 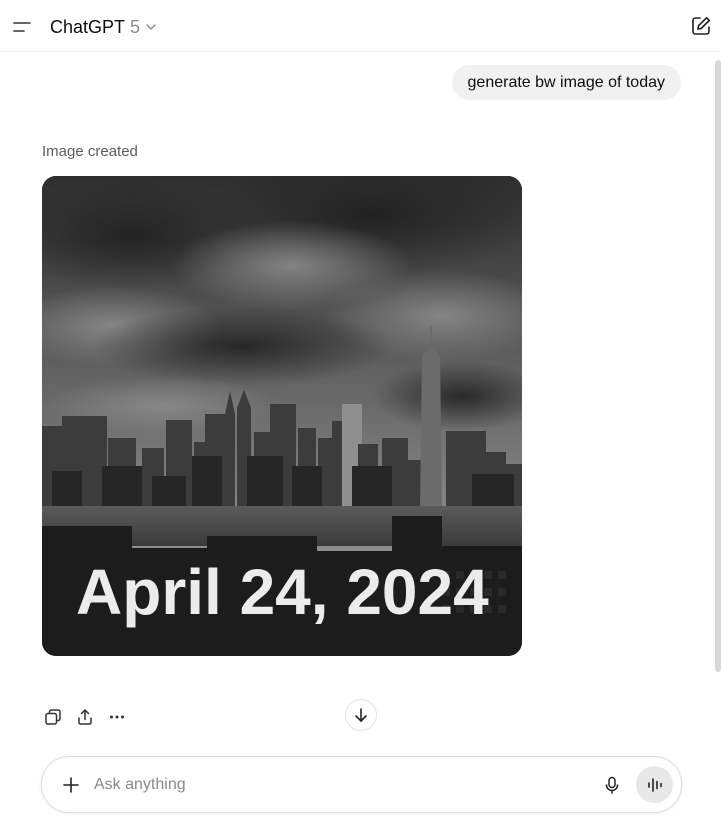 I want to click on model-switcher: ChatGPT 5, so click(x=103, y=27).